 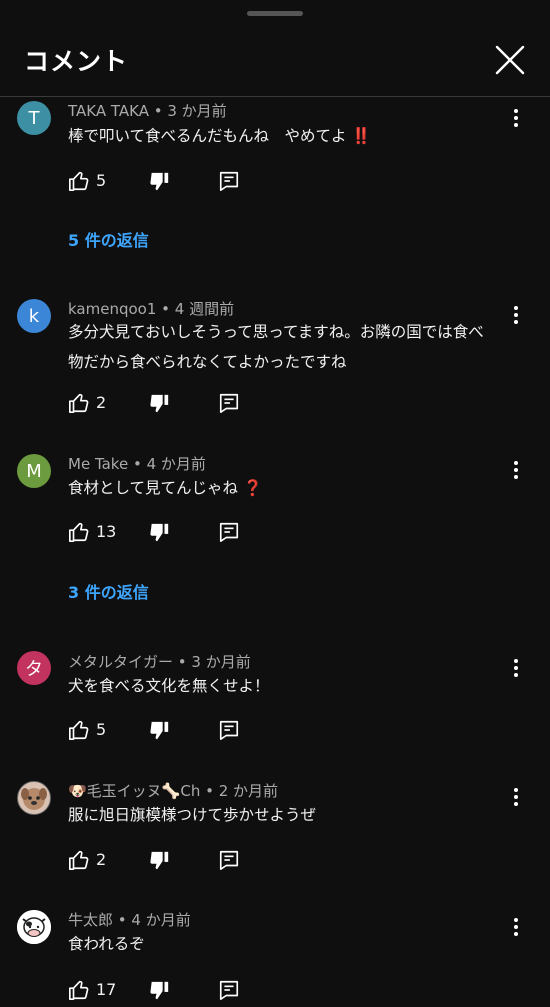 What do you see at coordinates (207, 362) in the screenshot?
I see `comment-line: 物だから食べられなくてよかったですね` at bounding box center [207, 362].